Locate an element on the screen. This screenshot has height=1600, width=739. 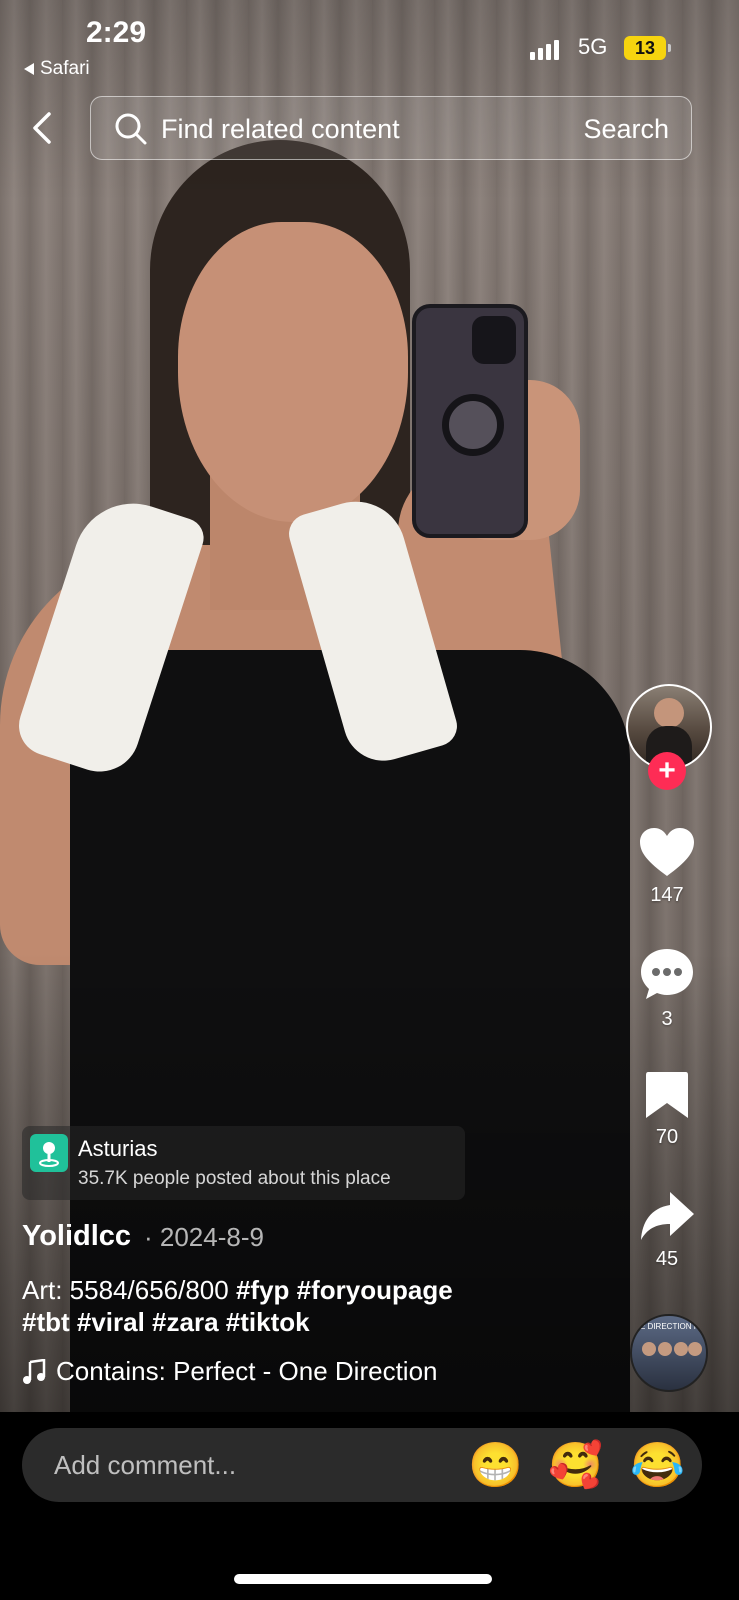
share-button: 45 is located at coordinates (667, 1230).